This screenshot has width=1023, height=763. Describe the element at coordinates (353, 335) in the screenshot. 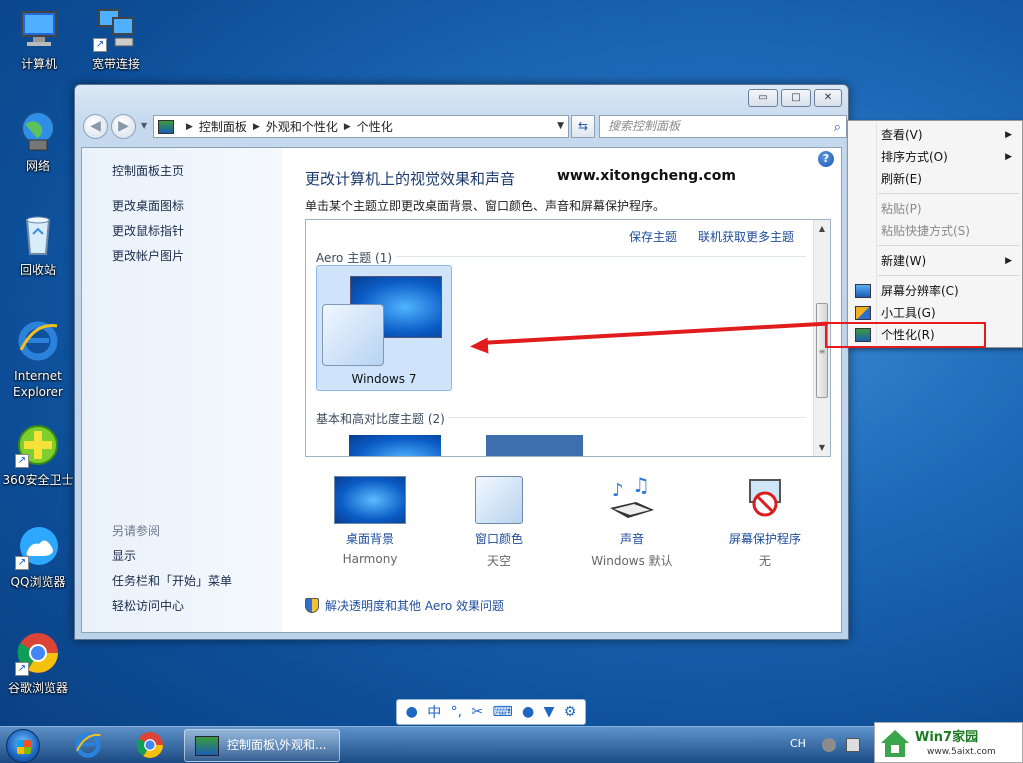

I see `theme-window-preview` at that location.